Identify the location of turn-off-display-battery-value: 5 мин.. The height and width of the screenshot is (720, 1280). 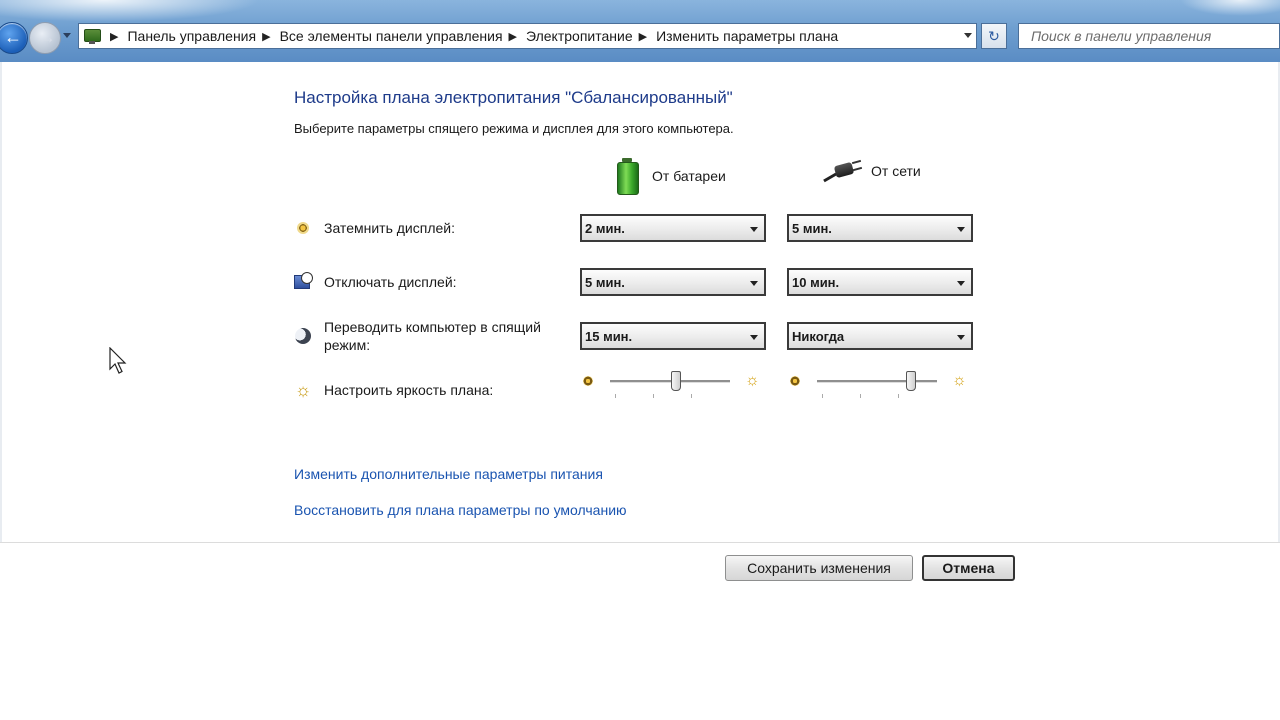
(605, 282).